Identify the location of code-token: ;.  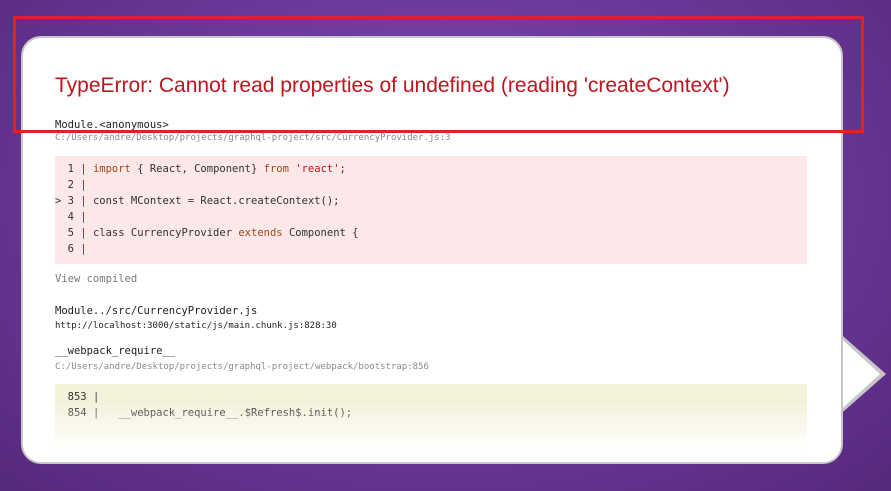
(342, 169).